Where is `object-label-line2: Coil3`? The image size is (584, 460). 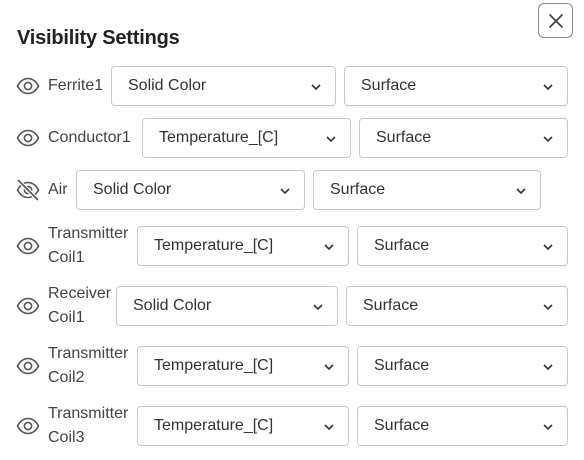 object-label-line2: Coil3 is located at coordinates (66, 437).